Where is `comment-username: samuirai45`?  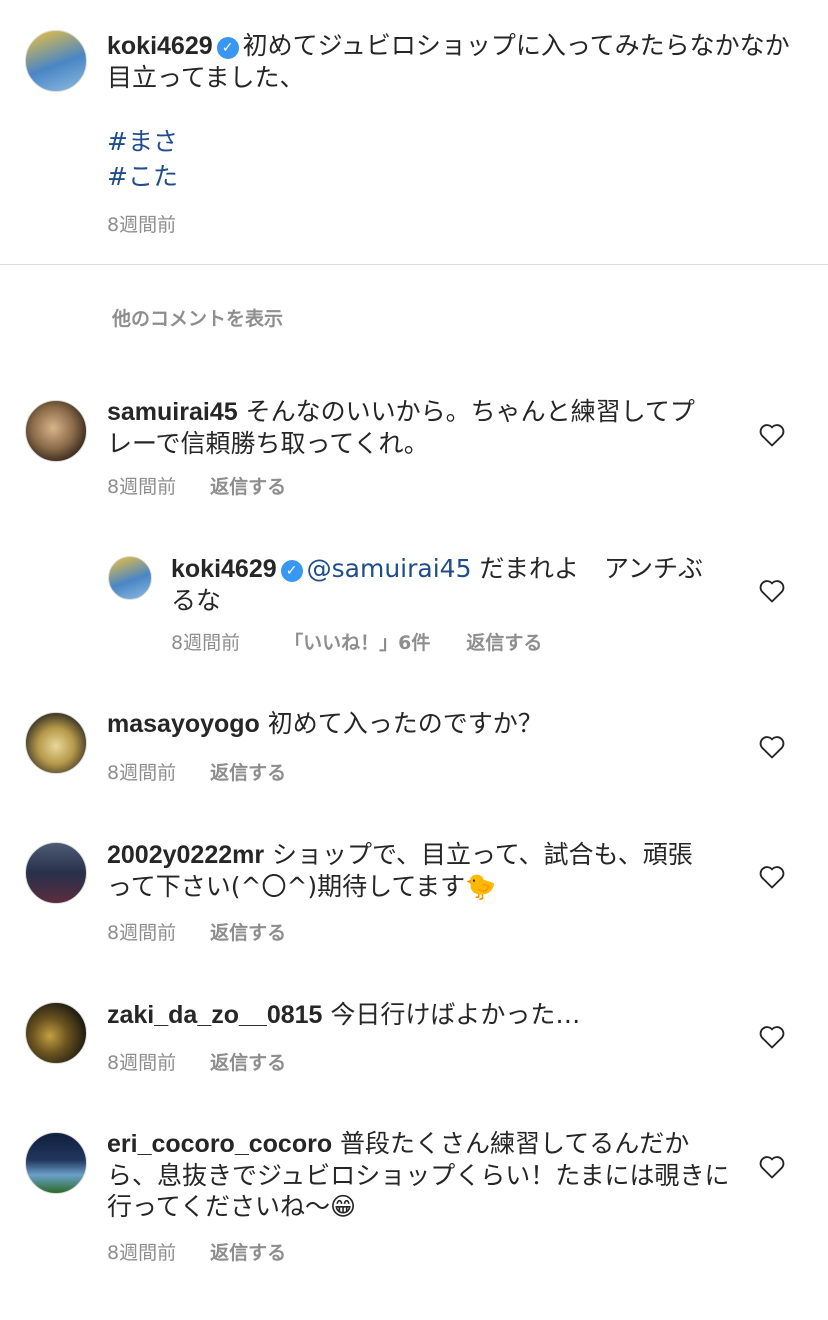
comment-username: samuirai45 is located at coordinates (172, 412).